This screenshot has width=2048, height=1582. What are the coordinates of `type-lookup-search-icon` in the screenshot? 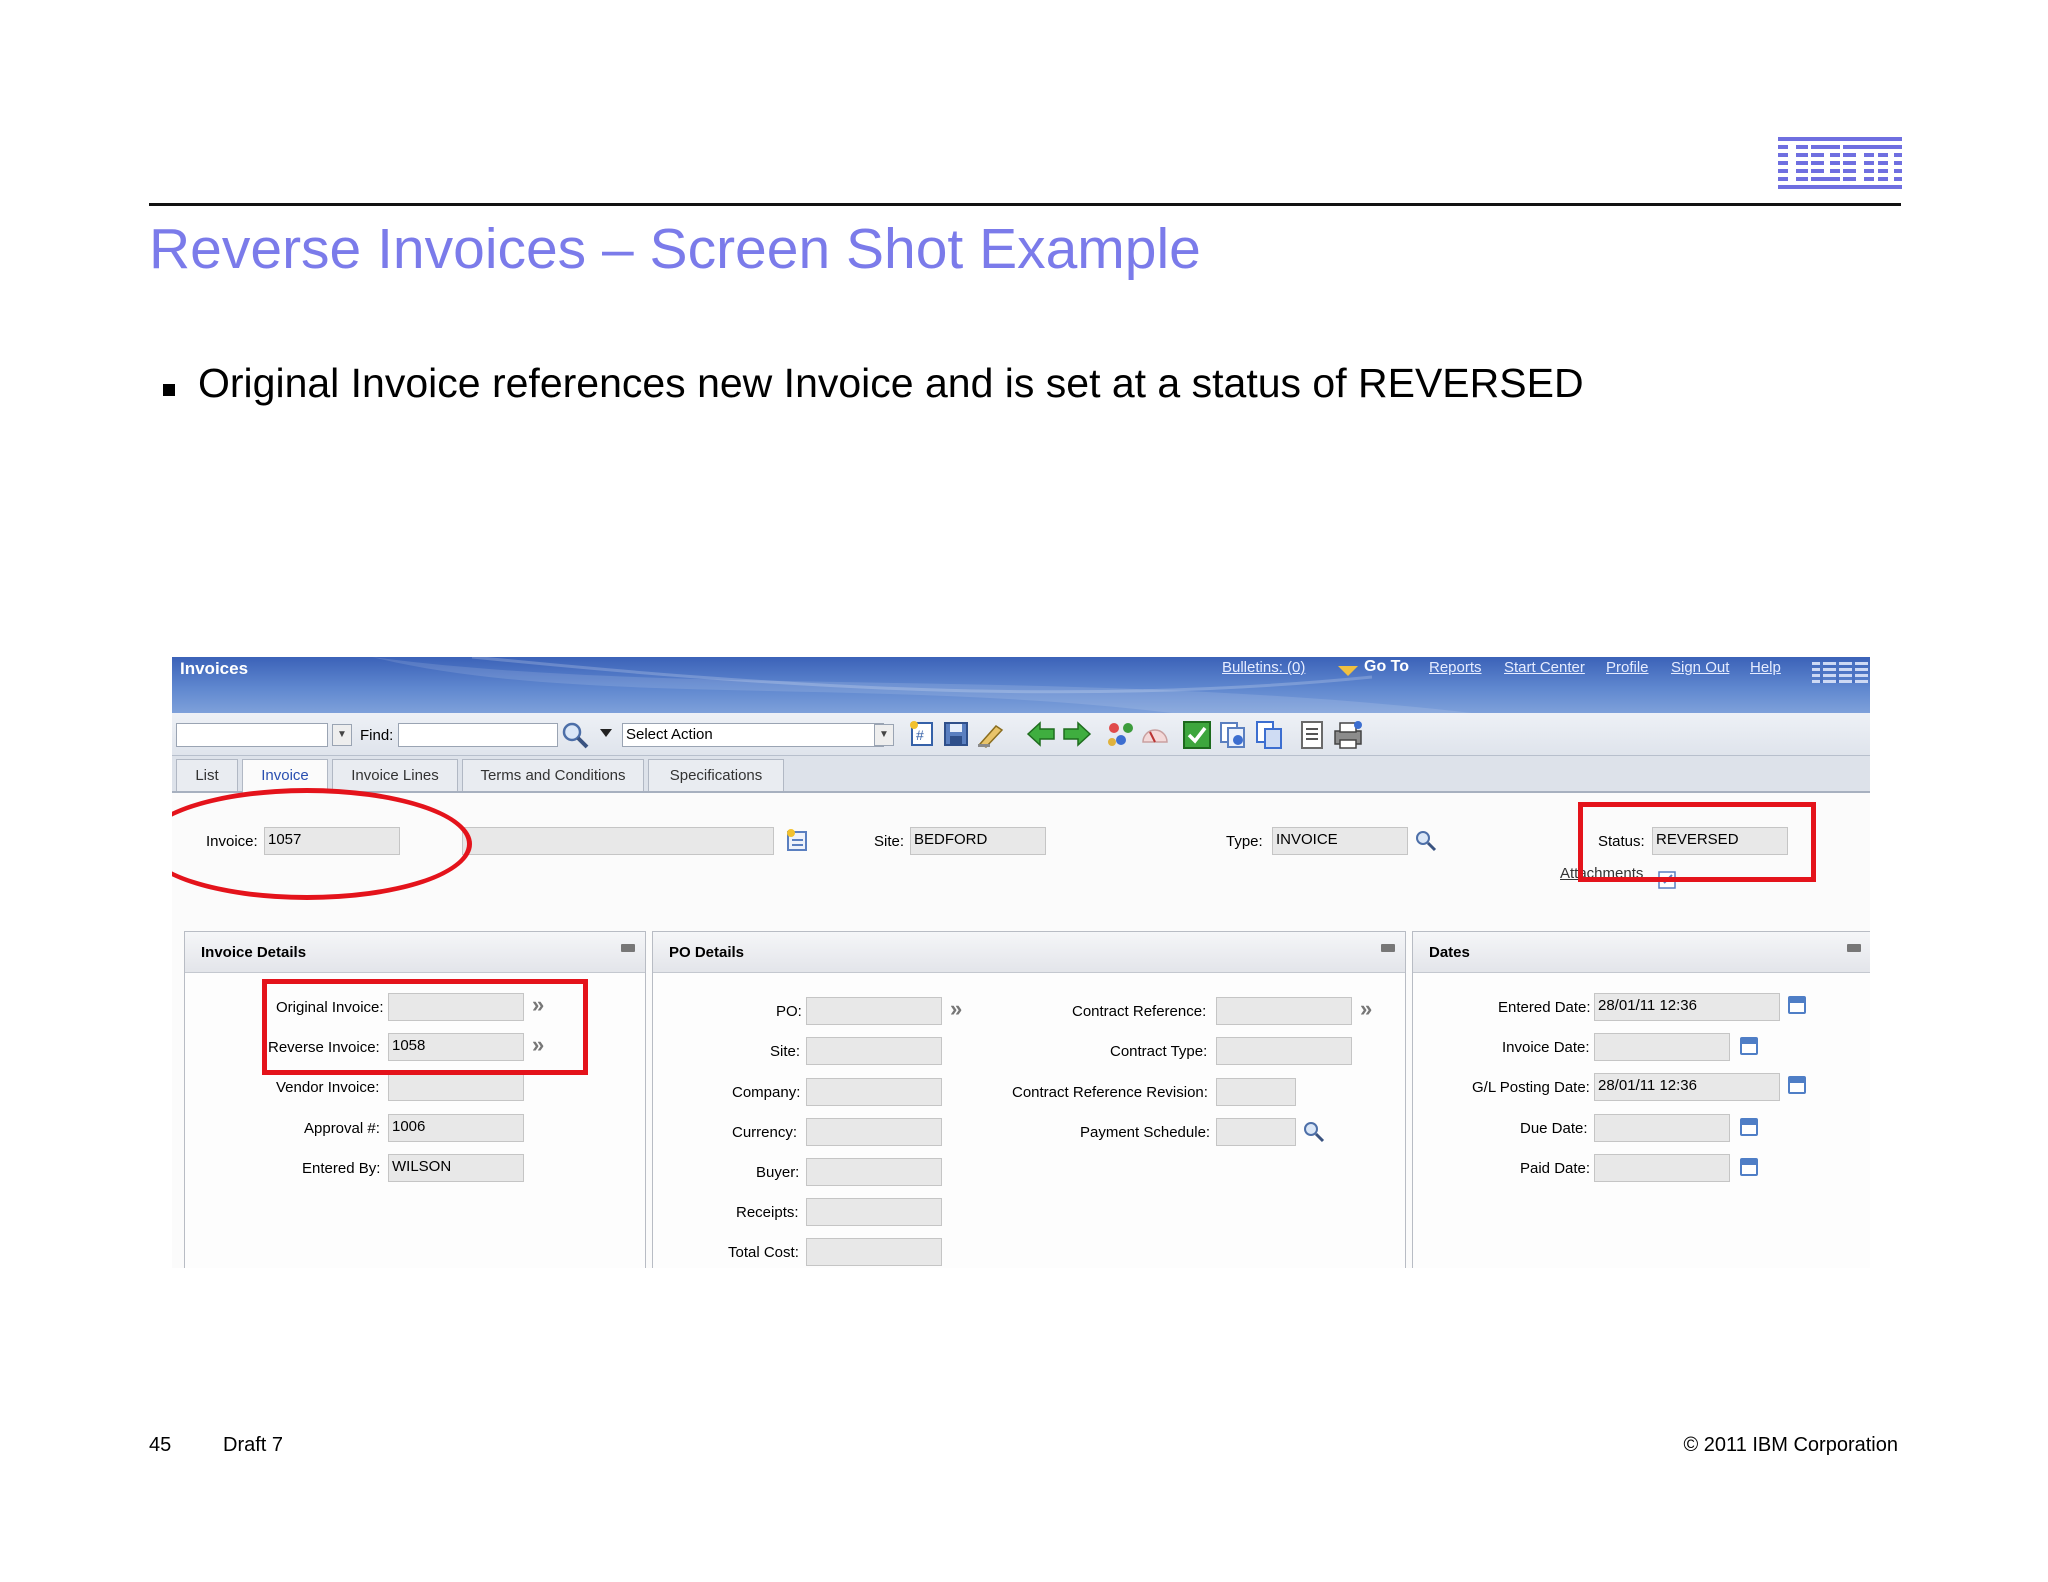 It's located at (1426, 841).